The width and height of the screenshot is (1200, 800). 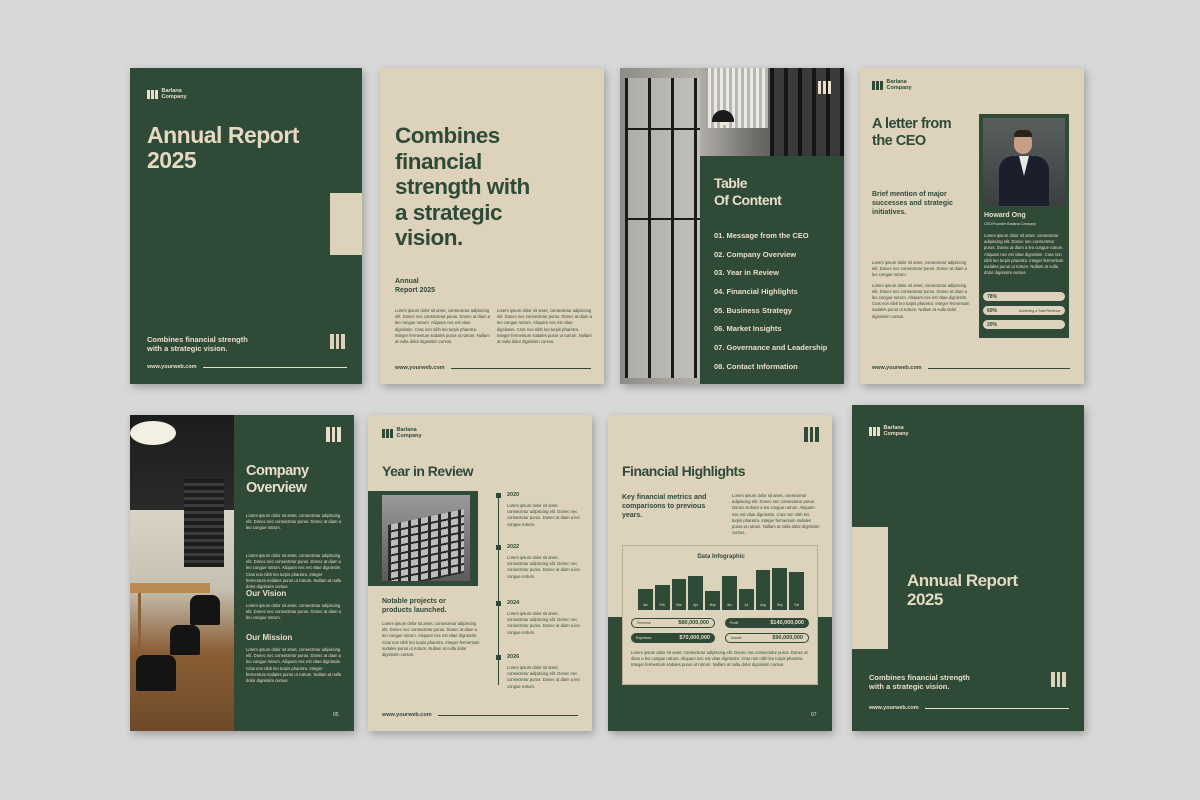 What do you see at coordinates (1024, 324) in the screenshot?
I see `ceo-stat-3: 20%` at bounding box center [1024, 324].